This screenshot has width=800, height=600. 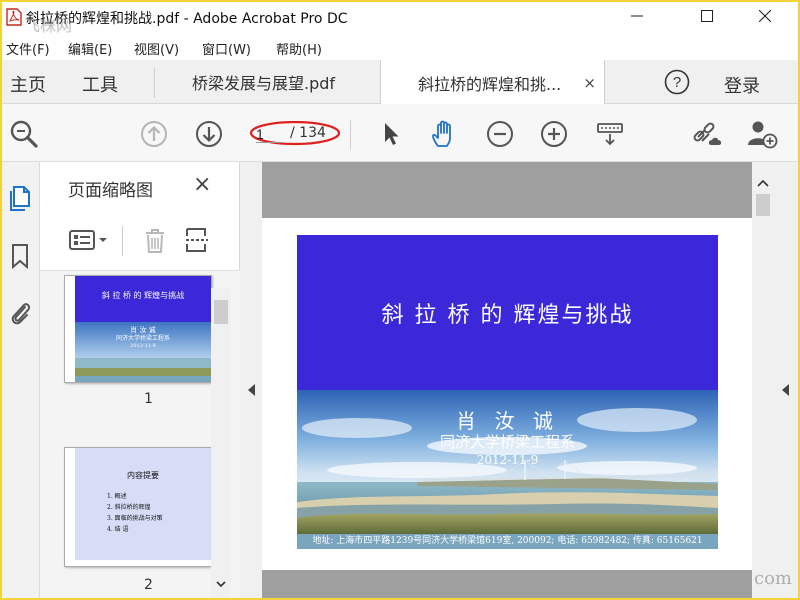 What do you see at coordinates (48, 25) in the screenshot?
I see `watermark-text: 飞株网` at bounding box center [48, 25].